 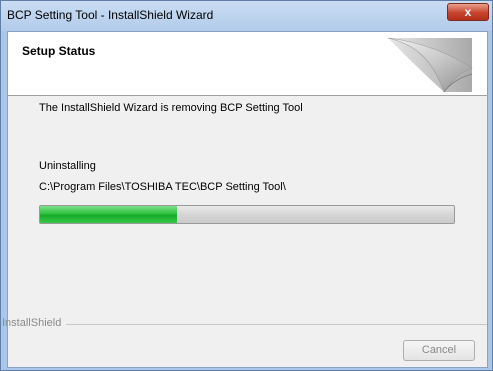 I want to click on window-title: BCP Setting Tool - InstallShield Wizard, so click(x=110, y=15).